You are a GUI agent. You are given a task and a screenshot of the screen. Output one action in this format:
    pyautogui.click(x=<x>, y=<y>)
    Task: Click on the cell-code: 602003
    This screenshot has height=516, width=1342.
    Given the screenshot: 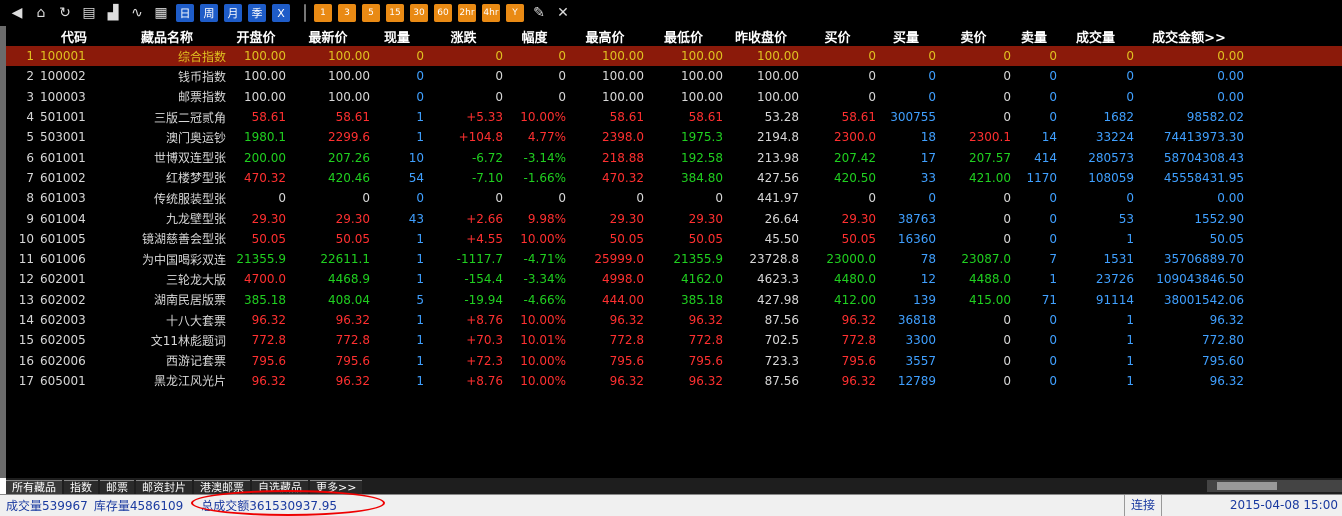 What is the action you would take?
    pyautogui.click(x=63, y=320)
    